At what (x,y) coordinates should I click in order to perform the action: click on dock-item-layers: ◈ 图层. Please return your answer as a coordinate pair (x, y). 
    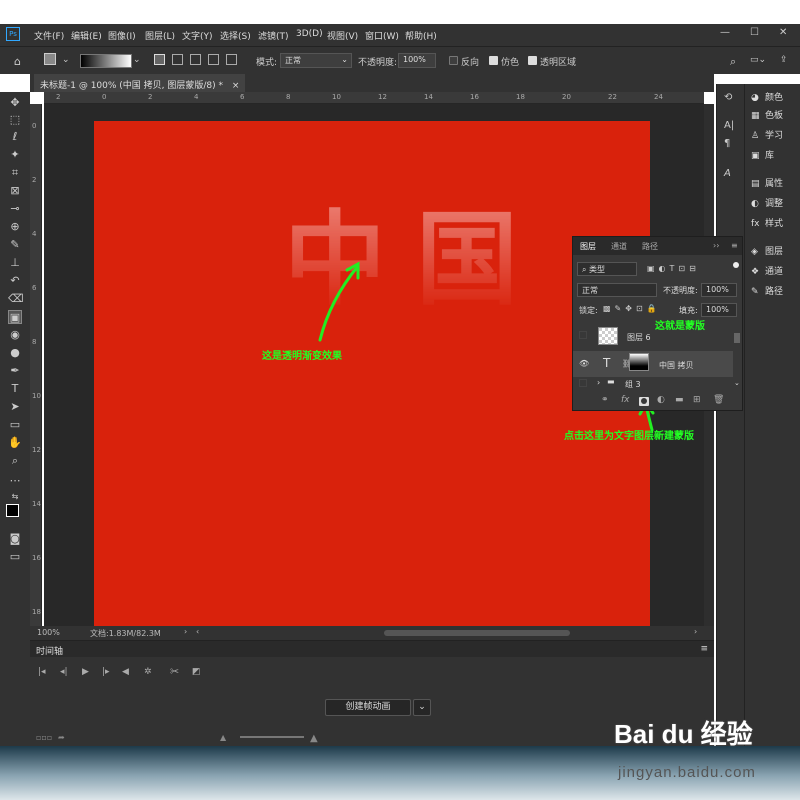
    Looking at the image, I should click on (767, 251).